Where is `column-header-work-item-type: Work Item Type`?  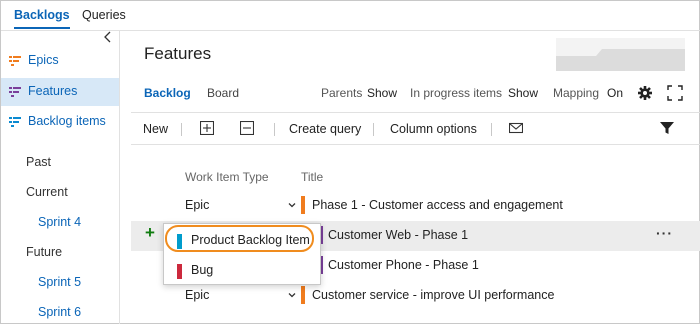 column-header-work-item-type: Work Item Type is located at coordinates (227, 177).